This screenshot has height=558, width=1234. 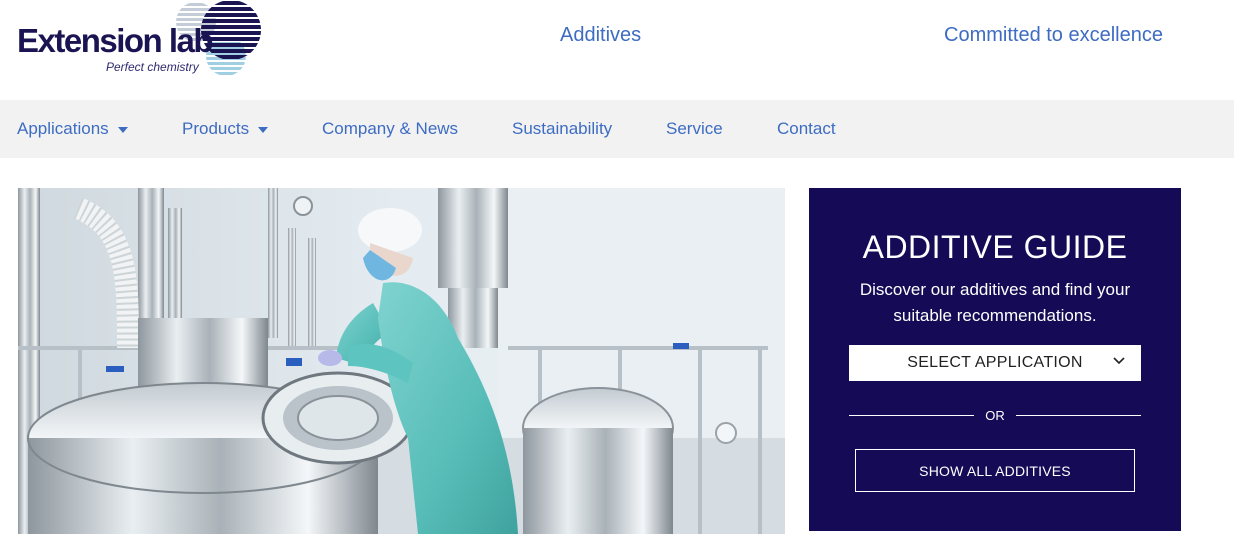 I want to click on select-application-dropdown: SELECT APPLICATION, so click(x=995, y=363).